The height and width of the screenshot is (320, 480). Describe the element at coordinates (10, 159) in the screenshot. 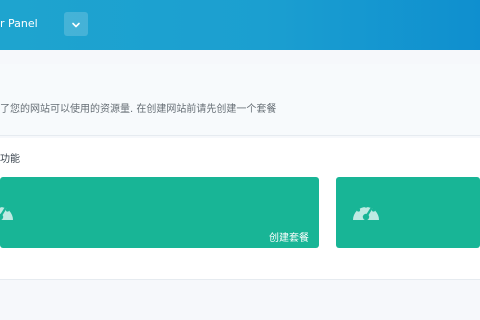

I see `section-title: 功能` at that location.